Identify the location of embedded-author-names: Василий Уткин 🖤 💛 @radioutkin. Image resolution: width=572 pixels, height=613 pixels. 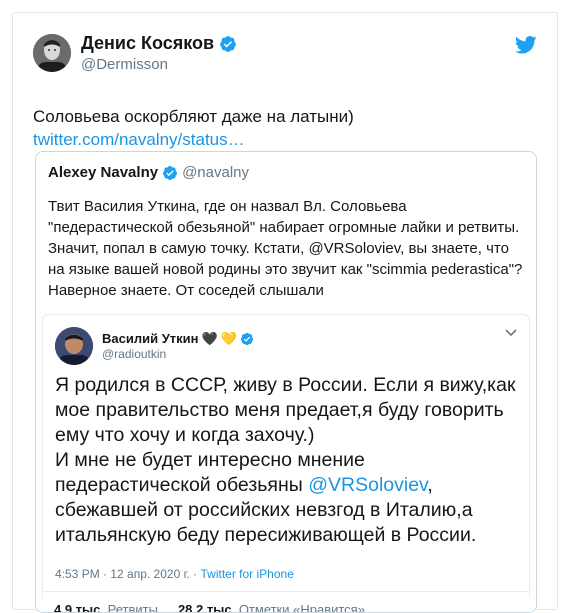
(178, 346).